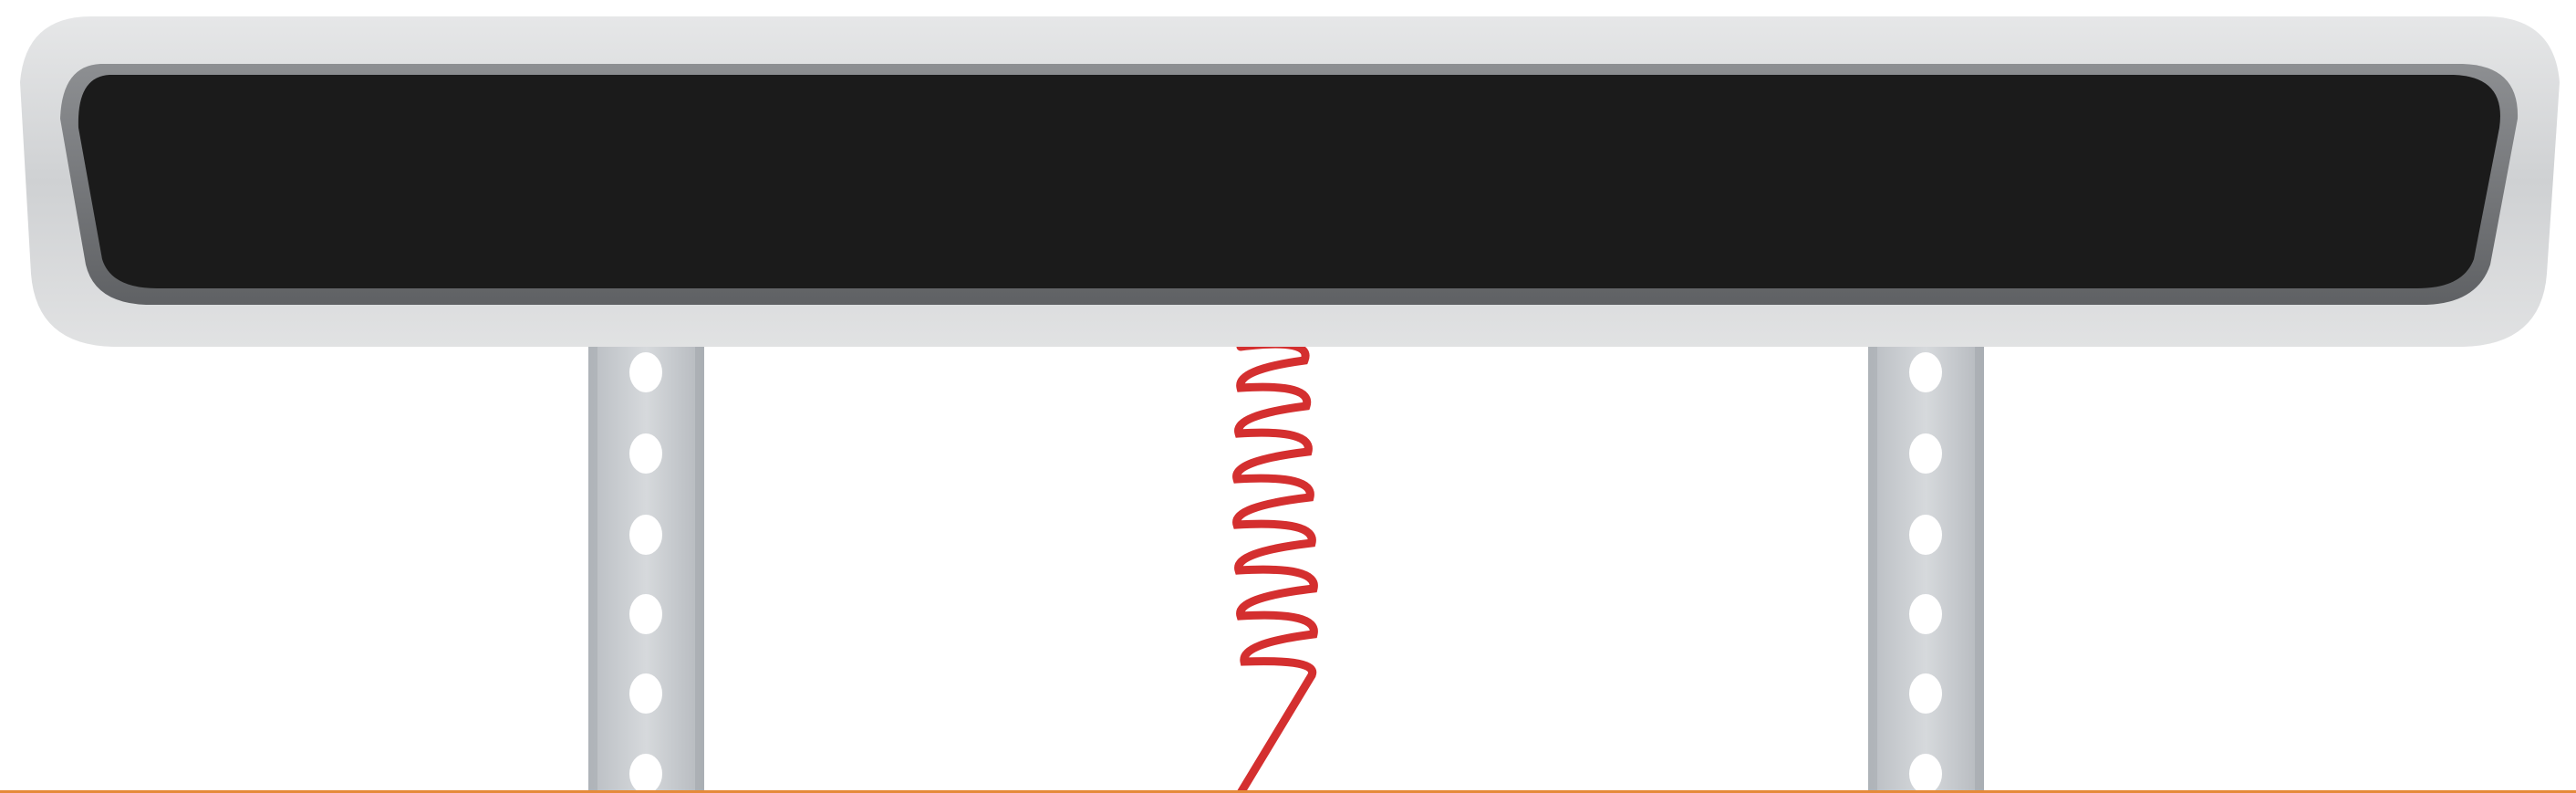 This screenshot has height=793, width=2576. What do you see at coordinates (1926, 567) in the screenshot?
I see `right-post` at bounding box center [1926, 567].